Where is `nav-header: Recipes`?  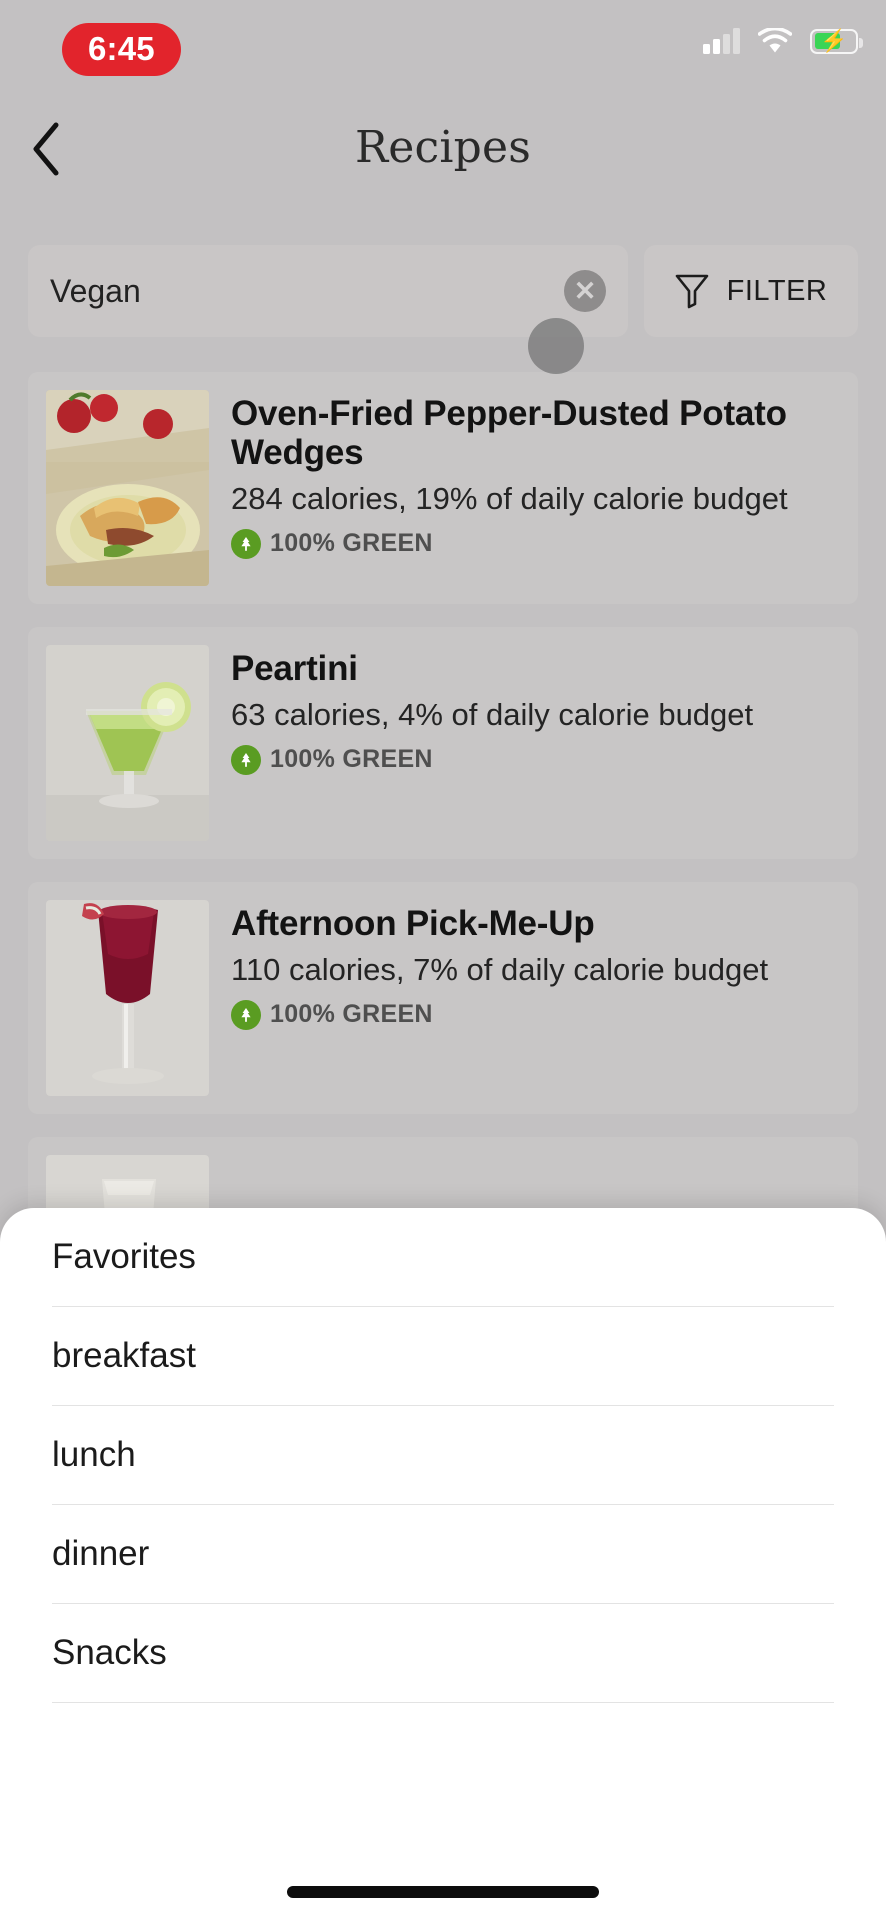 nav-header: Recipes is located at coordinates (443, 160).